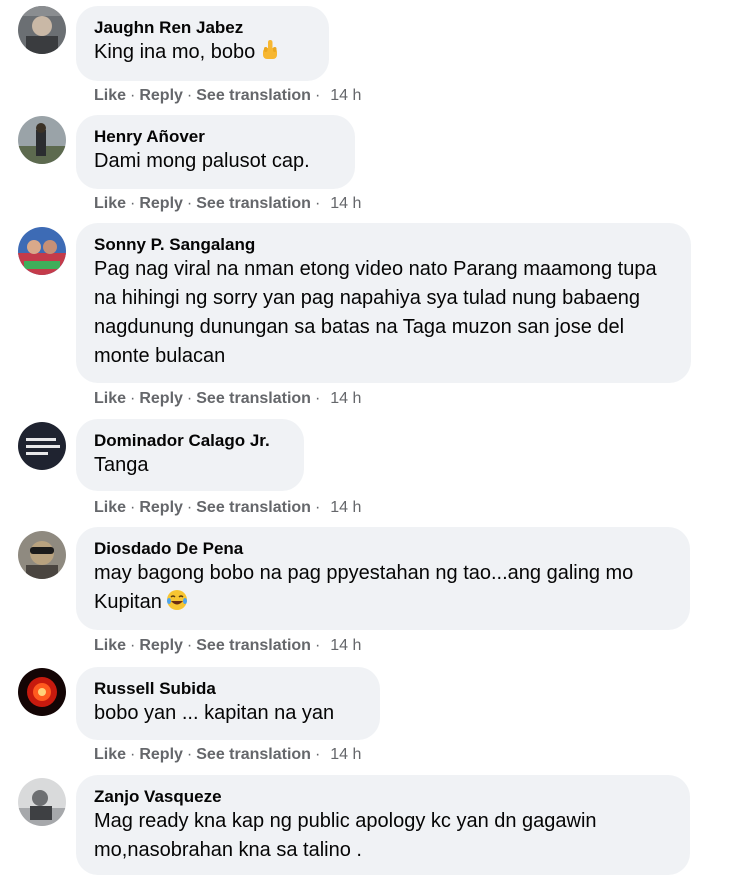  Describe the element at coordinates (201, 28) in the screenshot. I see `comment-author: Jaughn Ren Jabez` at that location.